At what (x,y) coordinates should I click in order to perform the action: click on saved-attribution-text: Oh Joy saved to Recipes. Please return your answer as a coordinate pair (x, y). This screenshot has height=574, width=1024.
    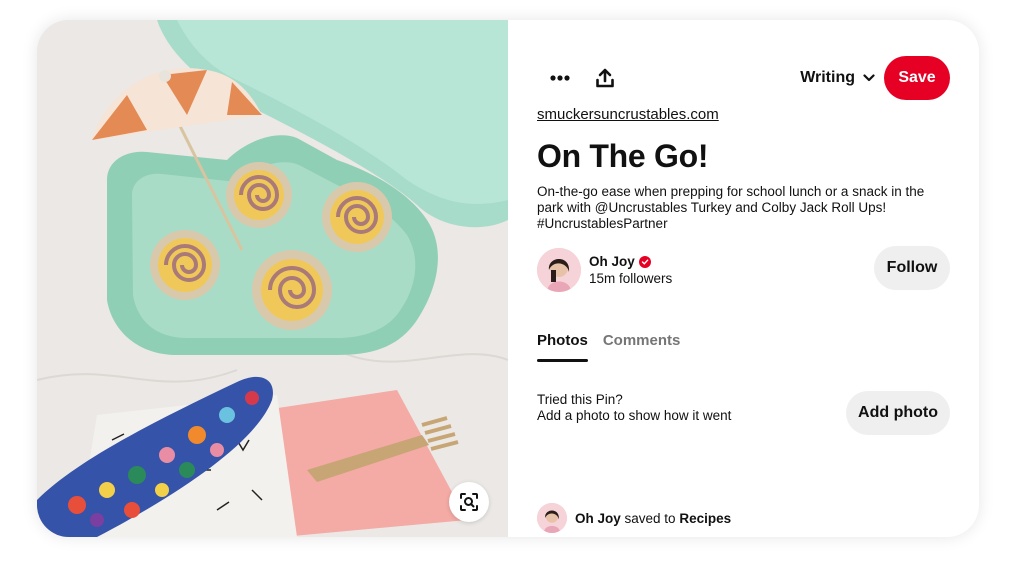
    Looking at the image, I should click on (653, 518).